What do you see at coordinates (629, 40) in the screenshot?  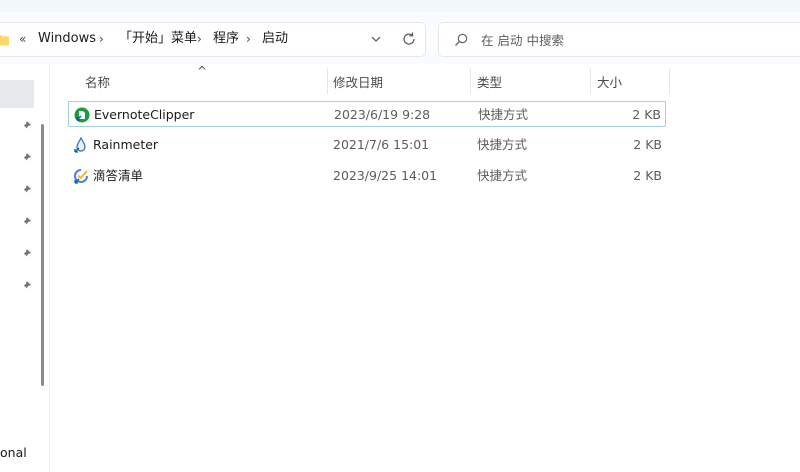 I see `search-input` at bounding box center [629, 40].